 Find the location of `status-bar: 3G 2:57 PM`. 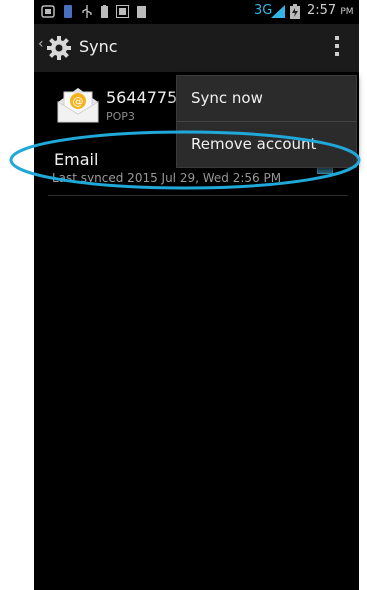

status-bar: 3G 2:57 PM is located at coordinates (196, 12).